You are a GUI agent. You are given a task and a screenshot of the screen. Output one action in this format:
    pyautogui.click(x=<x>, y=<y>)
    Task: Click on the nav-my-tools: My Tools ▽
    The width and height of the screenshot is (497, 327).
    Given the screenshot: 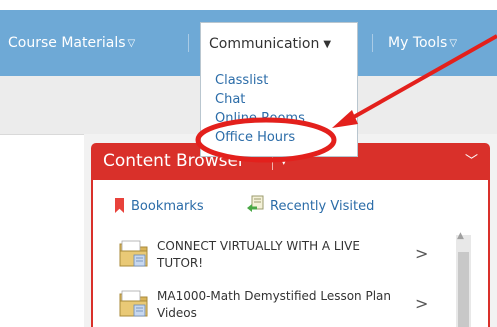 What is the action you would take?
    pyautogui.click(x=422, y=43)
    